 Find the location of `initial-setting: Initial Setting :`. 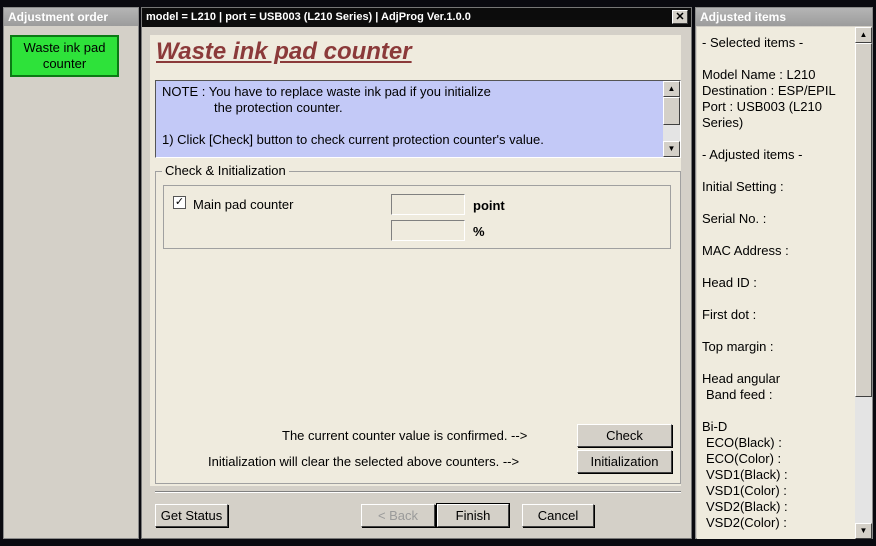

initial-setting: Initial Setting : is located at coordinates (743, 186).